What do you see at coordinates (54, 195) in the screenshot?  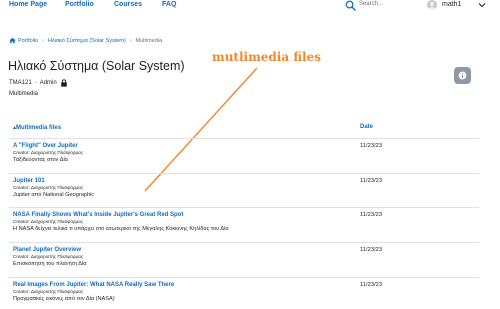 I see `media-description: Jupiter από National Geographic` at bounding box center [54, 195].